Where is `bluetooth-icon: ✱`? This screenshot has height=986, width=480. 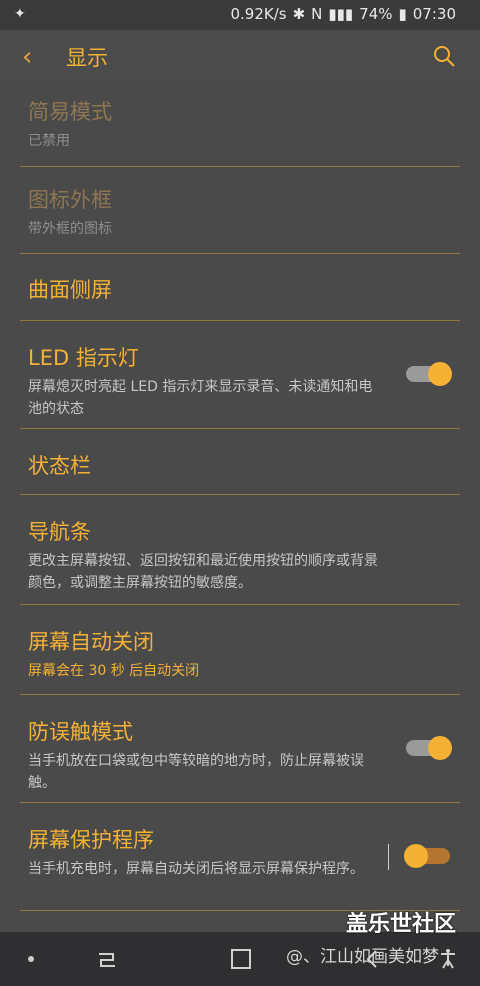
bluetooth-icon: ✱ is located at coordinates (299, 14).